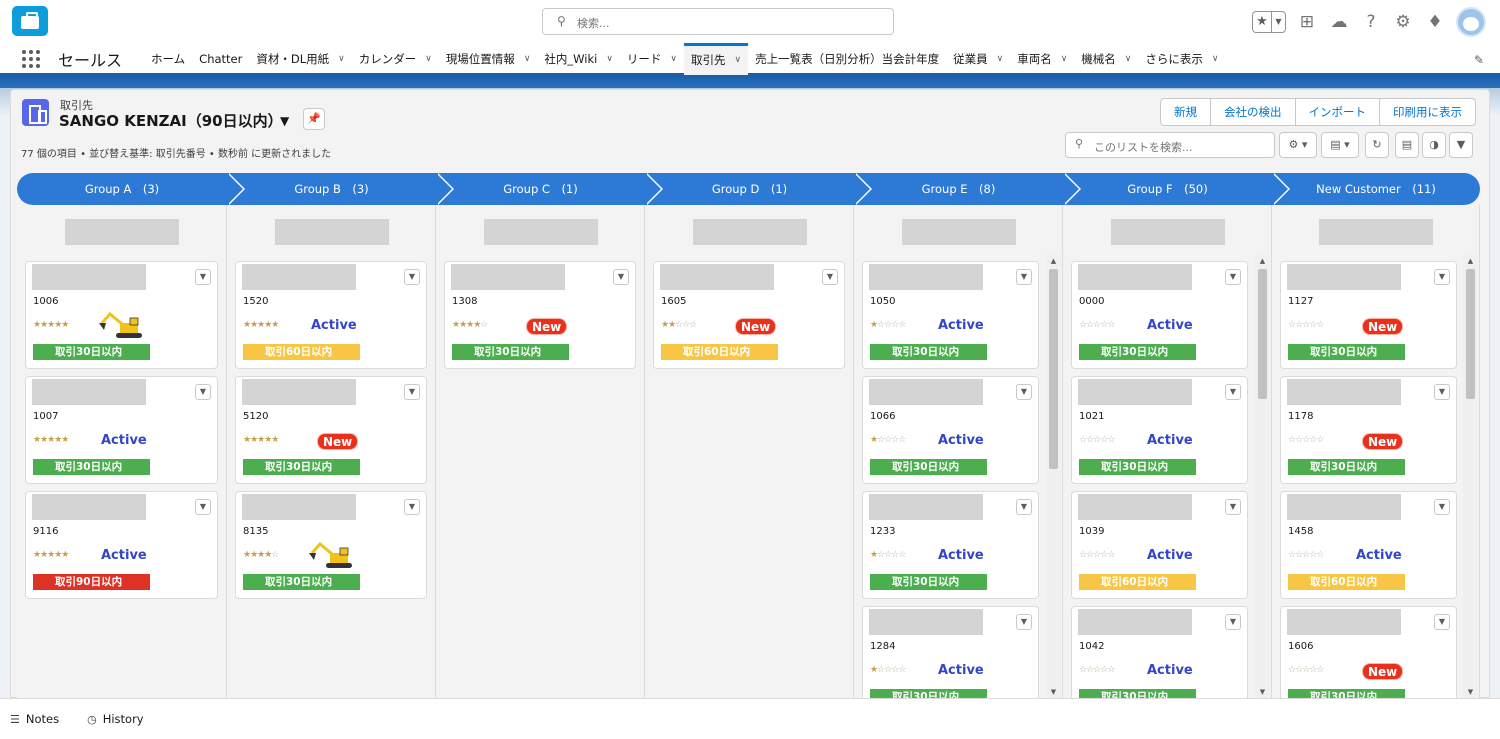 The image size is (1500, 739). Describe the element at coordinates (549, 189) in the screenshot. I see `kanban-stage-header: Group C (1)` at that location.